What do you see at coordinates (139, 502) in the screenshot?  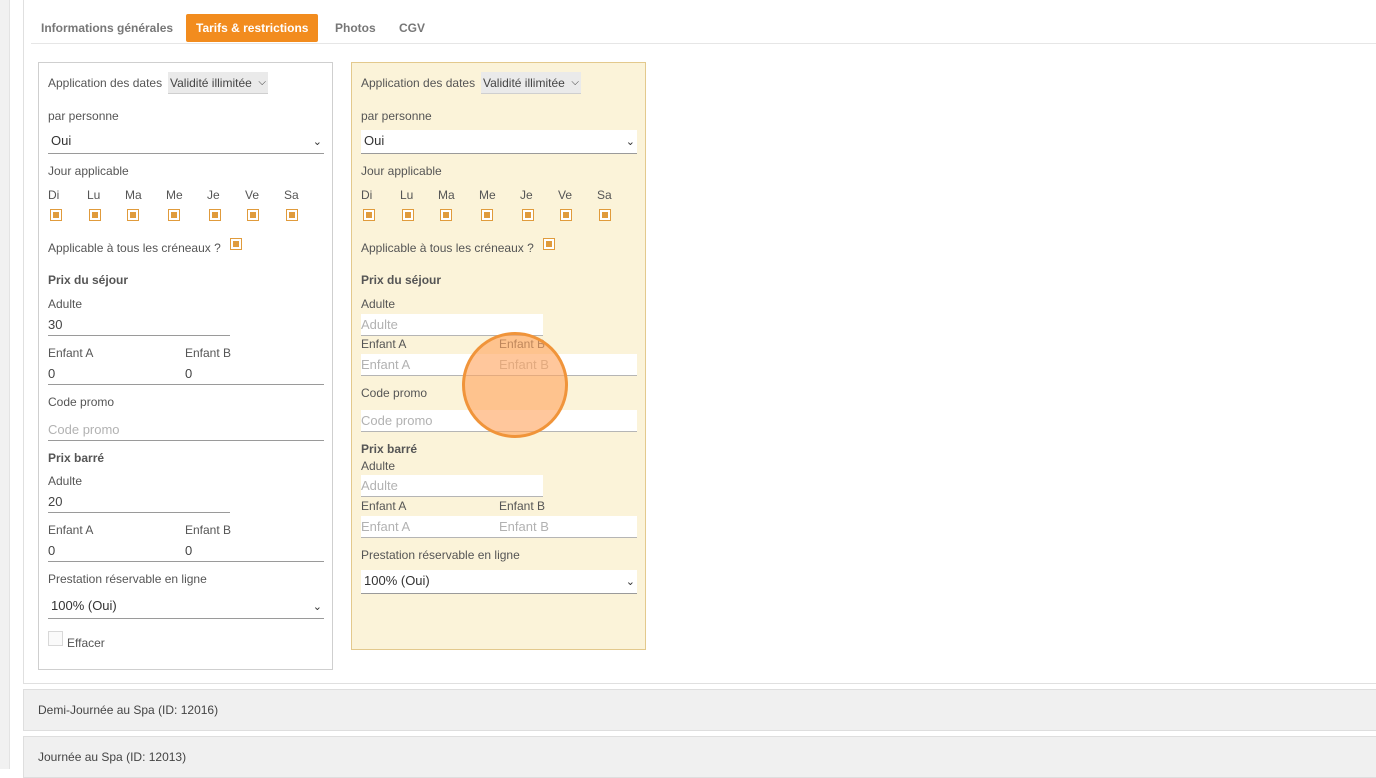 I see `strike-adult-input: 20` at bounding box center [139, 502].